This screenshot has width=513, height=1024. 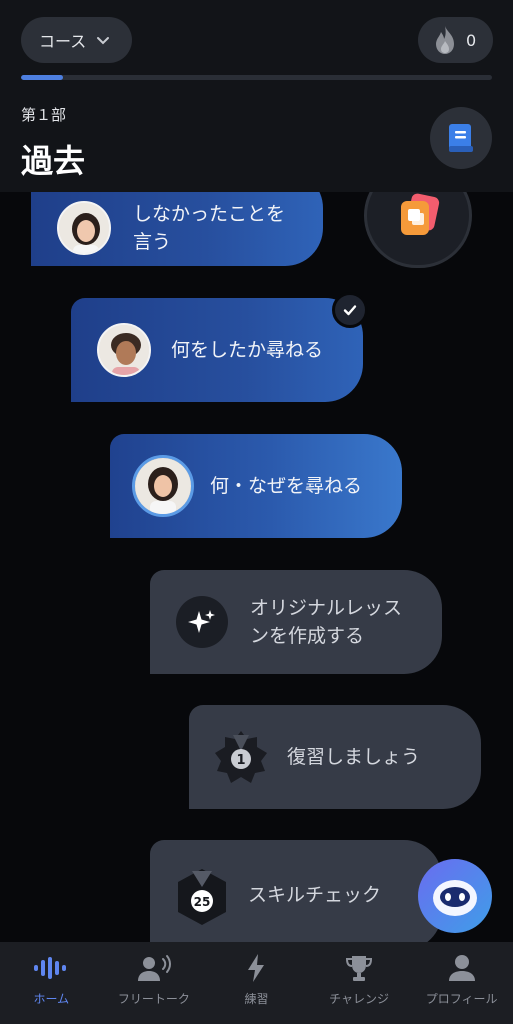 What do you see at coordinates (286, 486) in the screenshot?
I see `lesson-label: 何・なぜを尋ねる` at bounding box center [286, 486].